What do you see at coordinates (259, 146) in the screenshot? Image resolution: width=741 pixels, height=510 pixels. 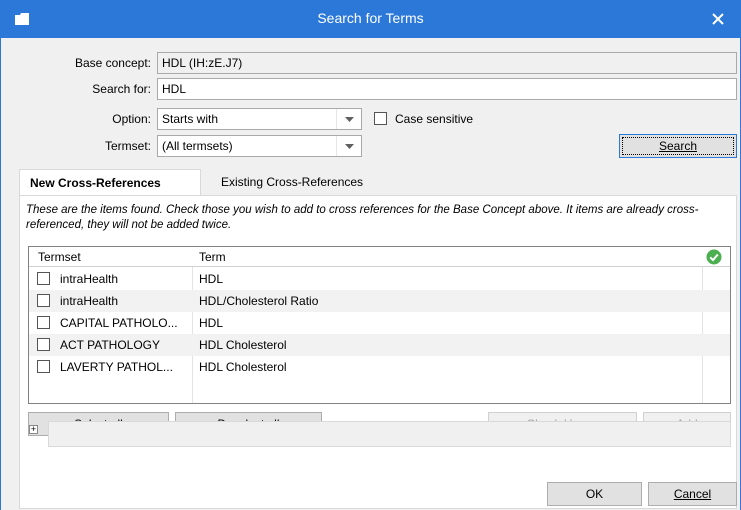 I see `termset-select: (All termsets)` at bounding box center [259, 146].